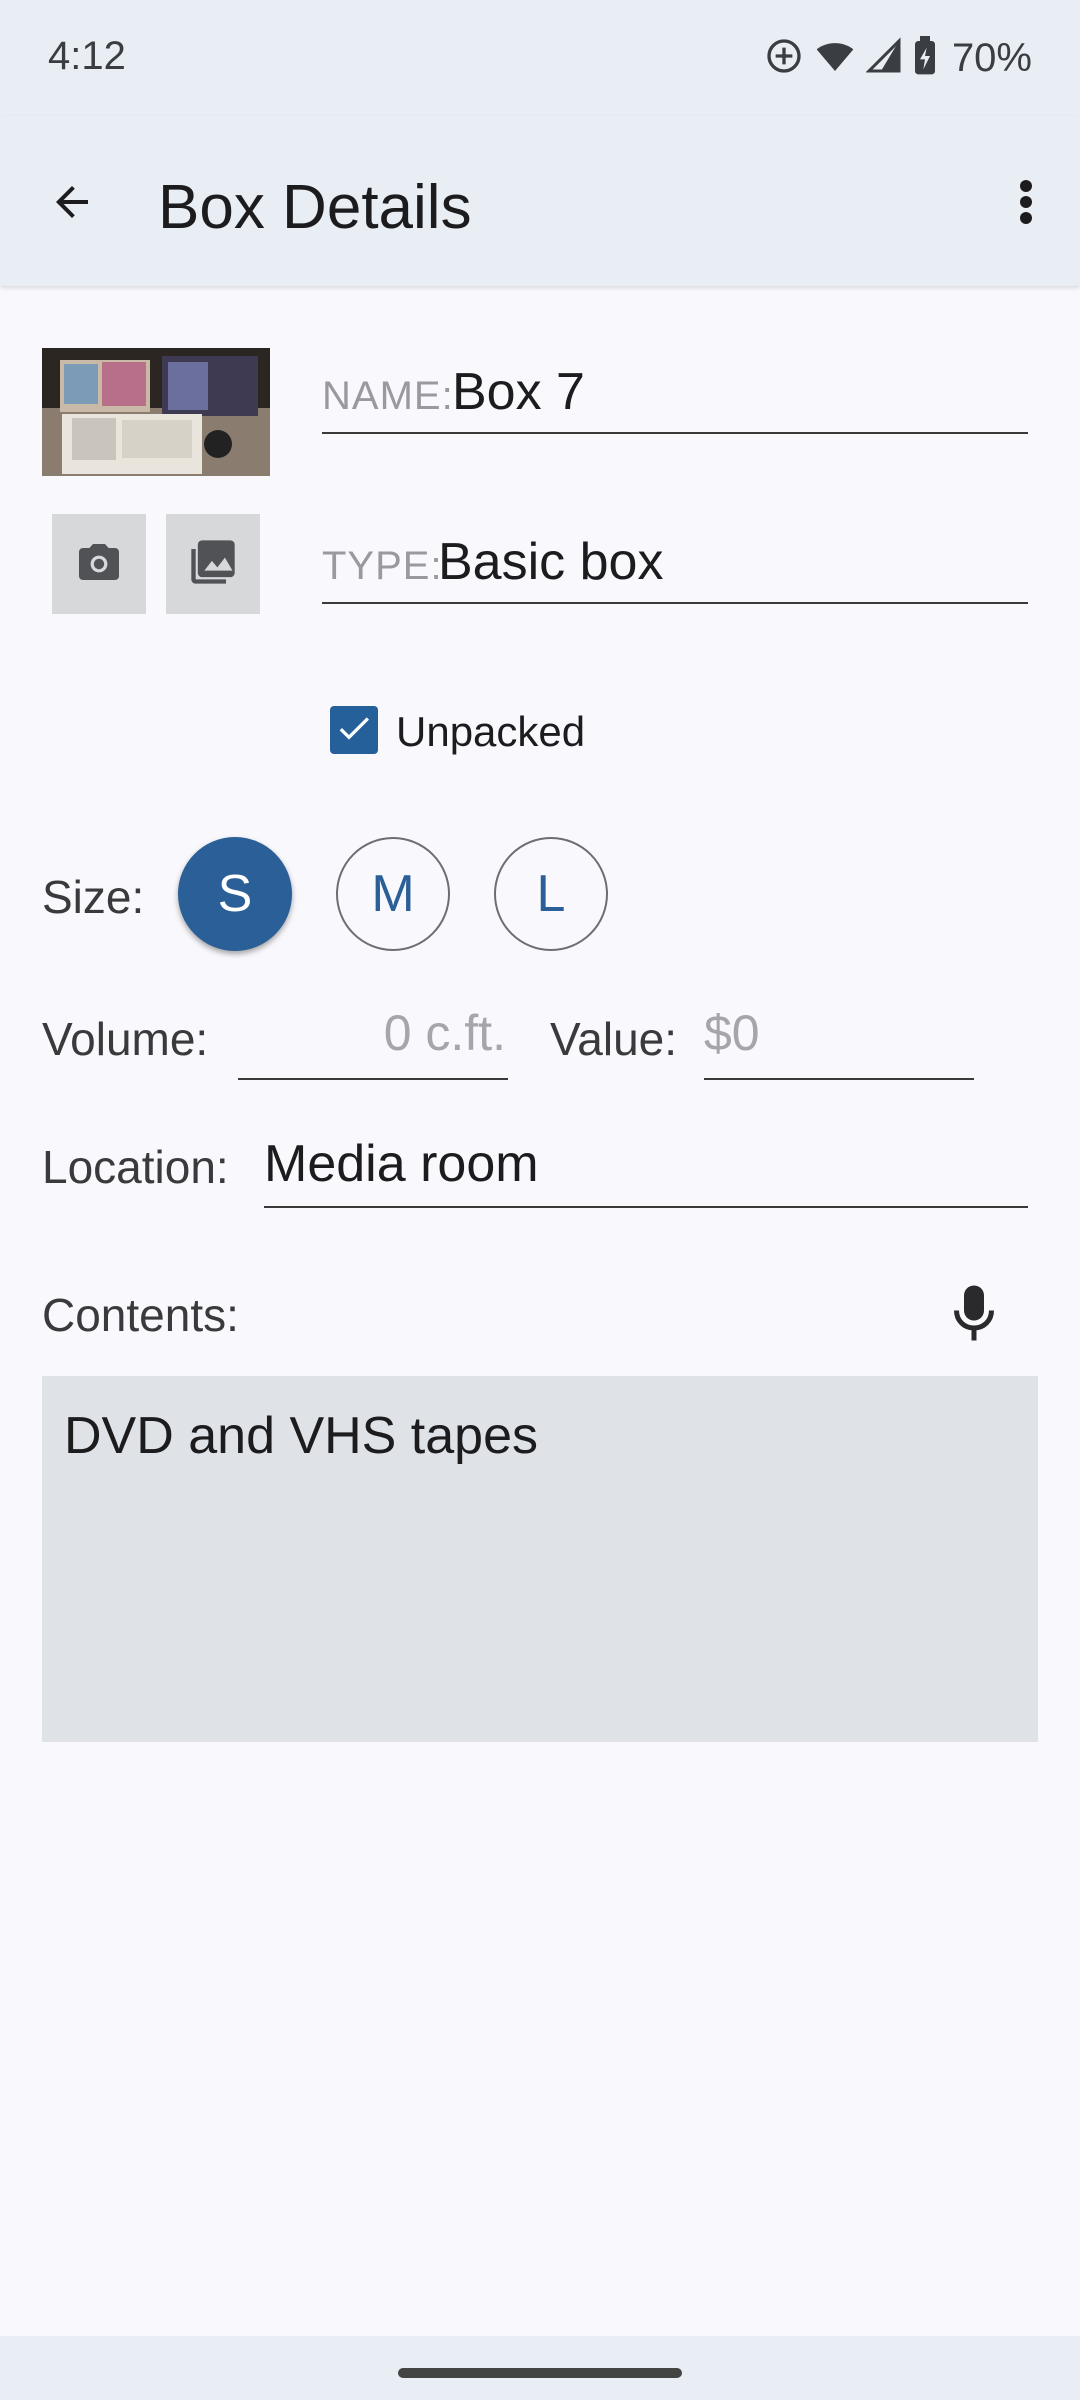 This screenshot has height=2400, width=1080. What do you see at coordinates (382, 566) in the screenshot?
I see `type-label: TYPE:` at bounding box center [382, 566].